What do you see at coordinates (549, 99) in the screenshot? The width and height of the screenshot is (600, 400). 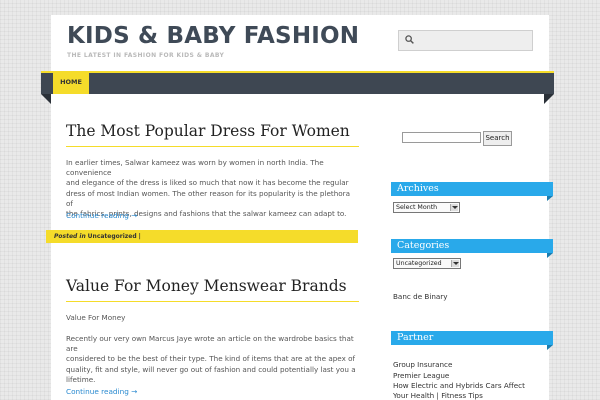 I see `nav-ribbon-right` at bounding box center [549, 99].